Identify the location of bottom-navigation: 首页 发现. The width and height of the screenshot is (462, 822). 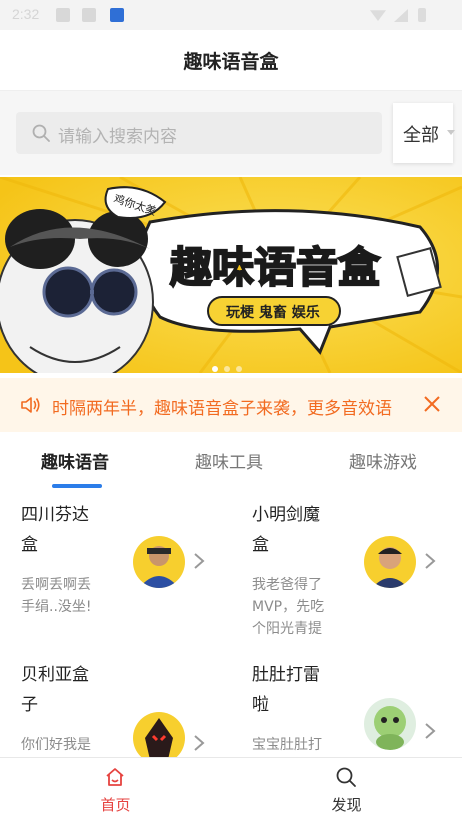
(231, 789).